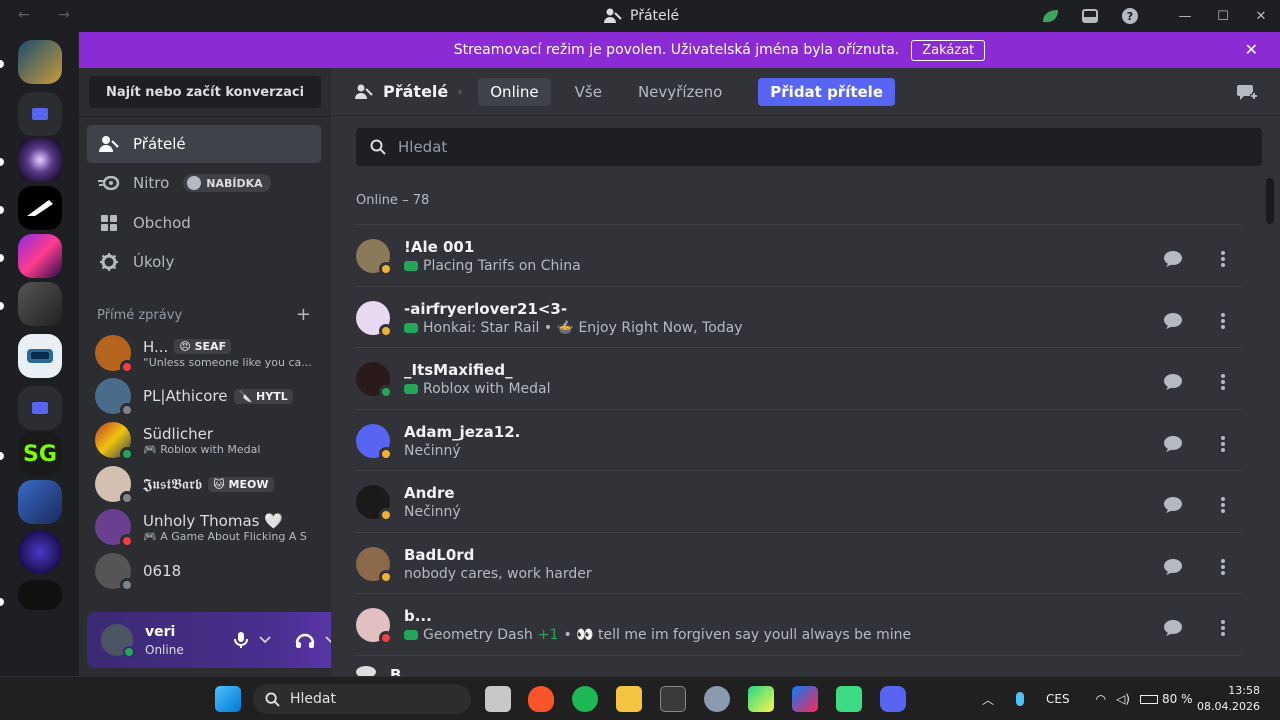 The height and width of the screenshot is (720, 1280). I want to click on friend-row: BadL0rd nobody cares, work harder, so click(798, 563).